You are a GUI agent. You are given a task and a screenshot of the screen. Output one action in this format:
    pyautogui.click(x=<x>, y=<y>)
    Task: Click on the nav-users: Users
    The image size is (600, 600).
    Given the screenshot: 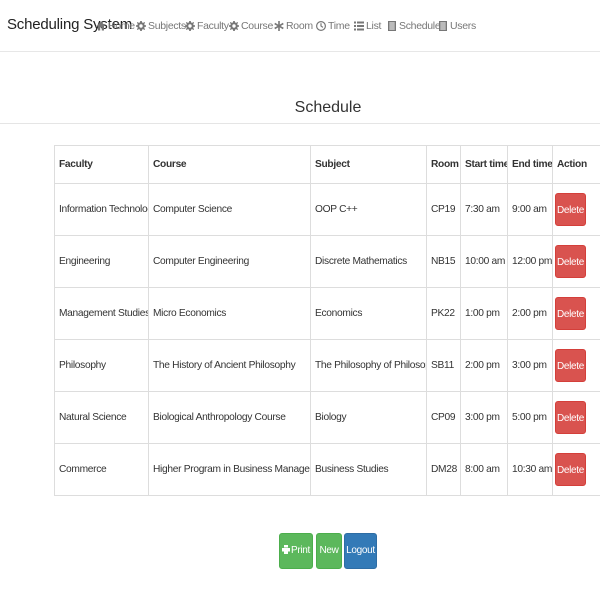 What is the action you would take?
    pyautogui.click(x=457, y=26)
    